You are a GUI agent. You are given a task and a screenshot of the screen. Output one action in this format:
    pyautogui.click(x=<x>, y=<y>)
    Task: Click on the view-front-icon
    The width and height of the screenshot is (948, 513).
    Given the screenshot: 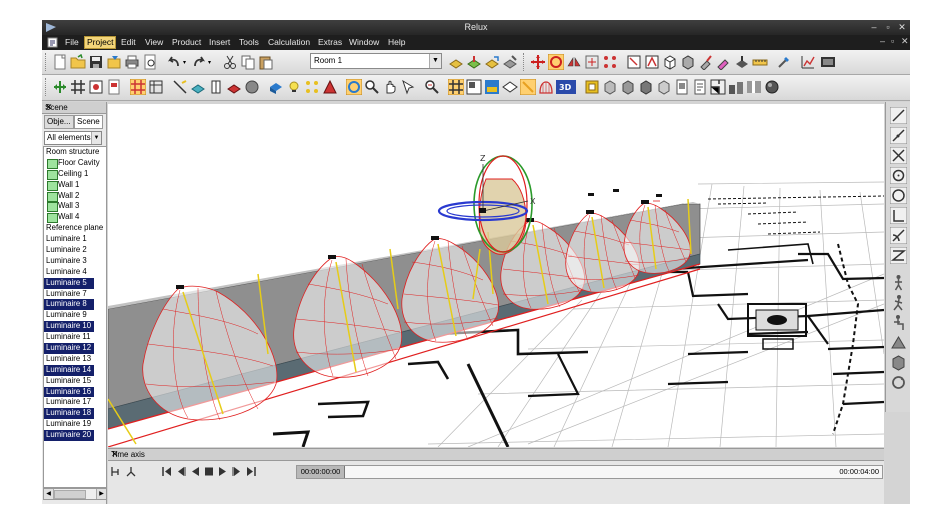 What is the action you would take?
    pyautogui.click(x=610, y=87)
    